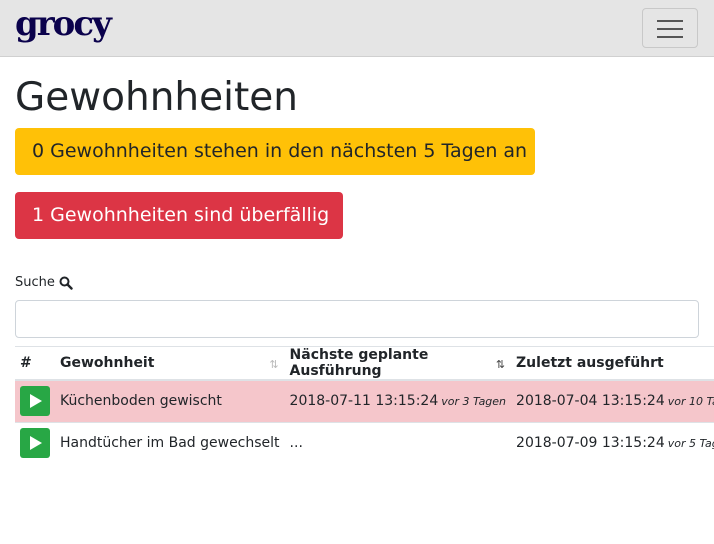  Describe the element at coordinates (612, 363) in the screenshot. I see `column-header-last-execution: Zuletzt ausgeführt⇅` at that location.